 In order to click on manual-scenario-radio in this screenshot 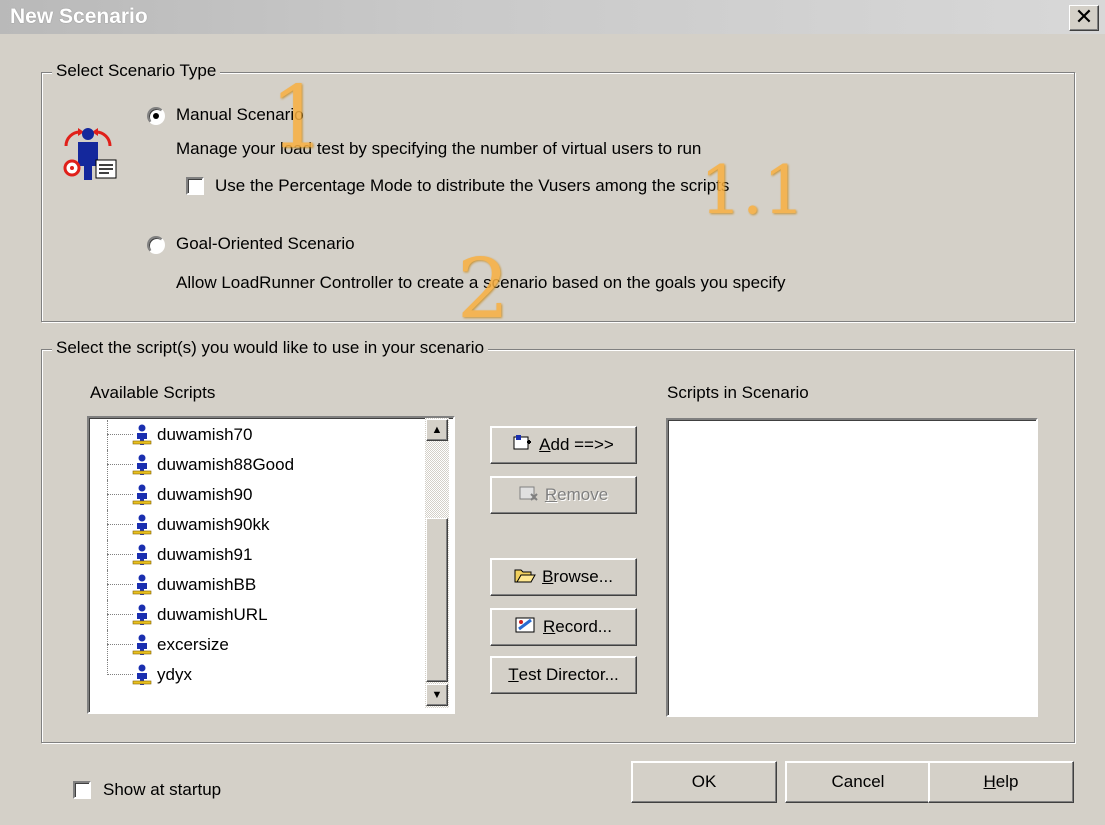, I will do `click(156, 116)`.